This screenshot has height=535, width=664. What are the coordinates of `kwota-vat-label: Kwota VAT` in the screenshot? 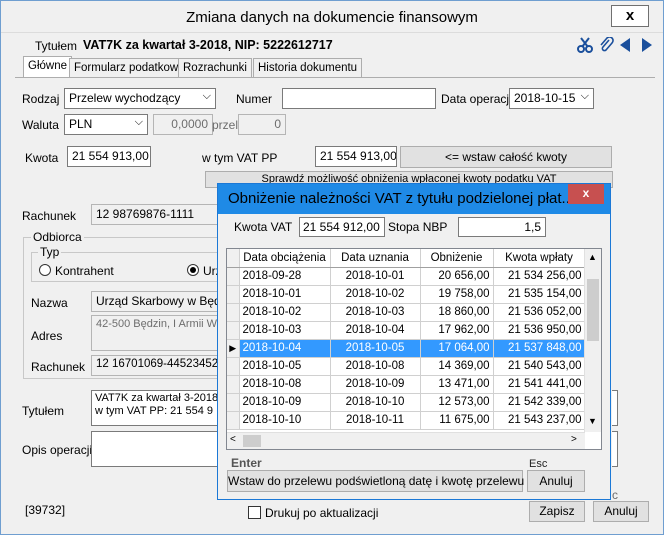 It's located at (263, 227).